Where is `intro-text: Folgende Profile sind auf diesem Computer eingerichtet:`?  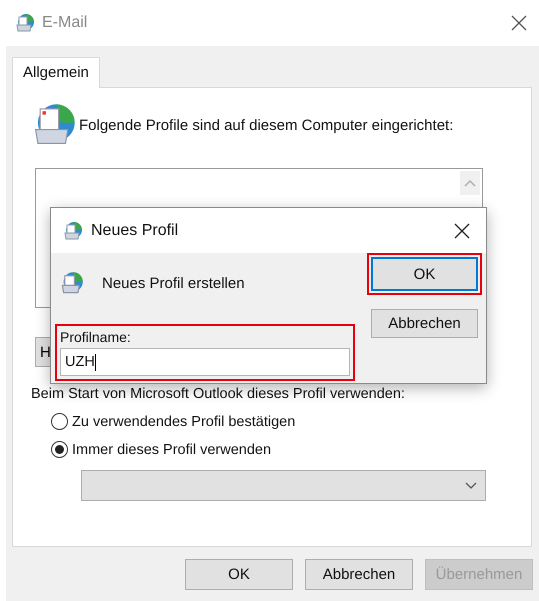 intro-text: Folgende Profile sind auf diesem Computer eingerichtet: is located at coordinates (266, 125).